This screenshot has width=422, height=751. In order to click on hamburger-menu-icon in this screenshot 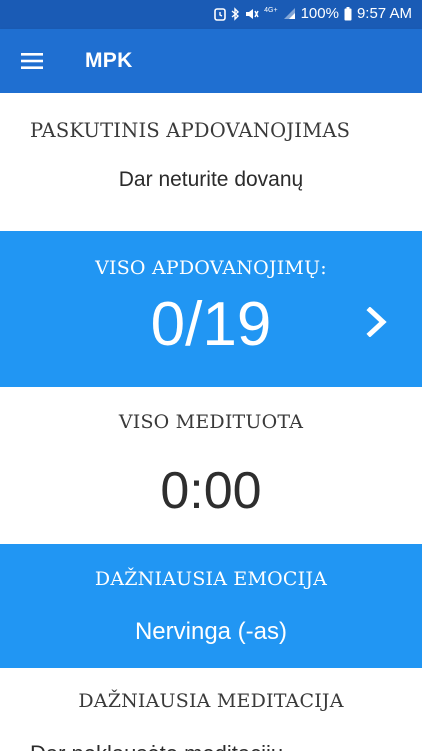, I will do `click(32, 61)`.